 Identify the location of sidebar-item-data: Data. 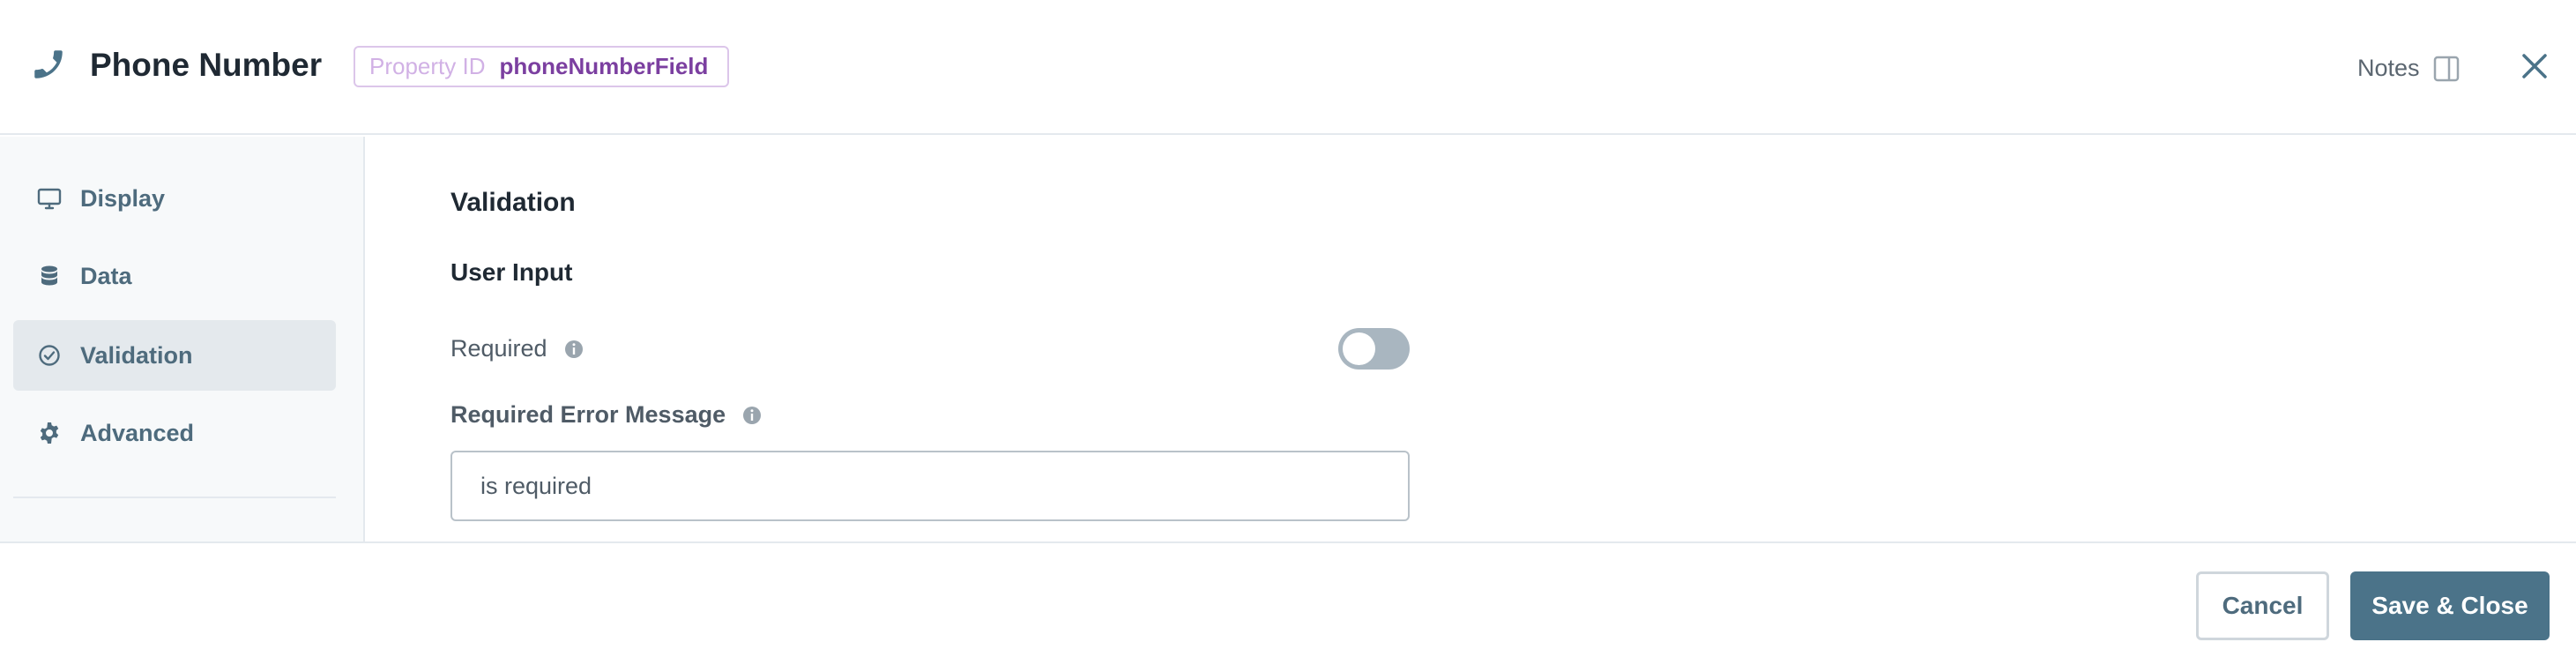
(175, 276).